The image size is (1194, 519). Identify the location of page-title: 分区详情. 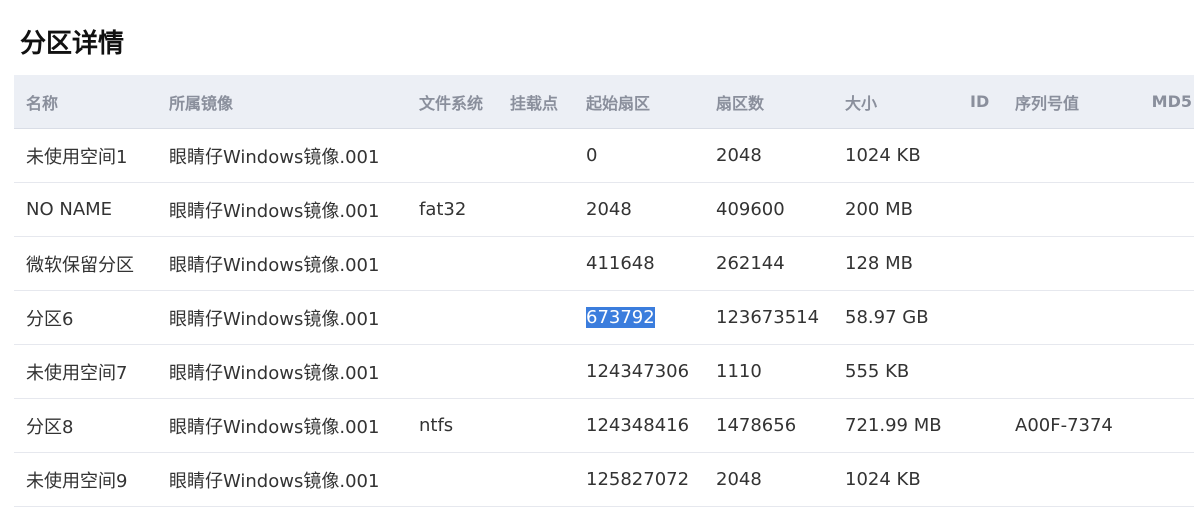
(72, 44).